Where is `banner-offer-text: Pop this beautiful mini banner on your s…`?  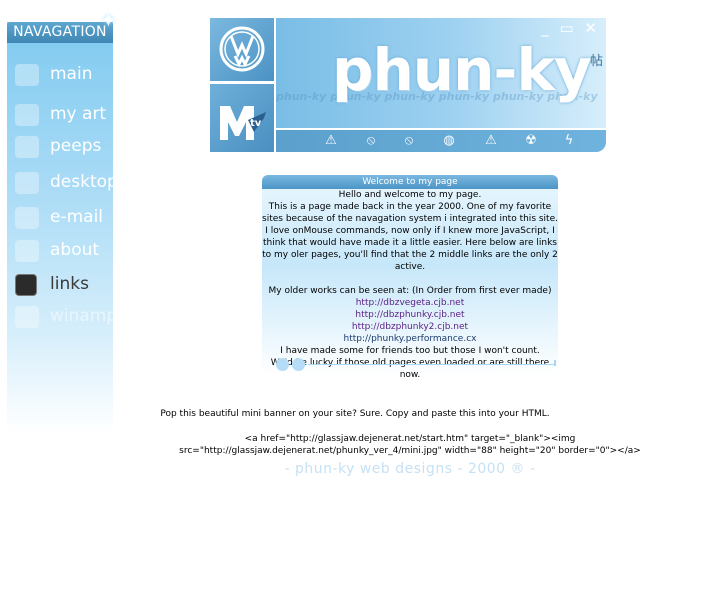 banner-offer-text: Pop this beautiful mini banner on your s… is located at coordinates (355, 414).